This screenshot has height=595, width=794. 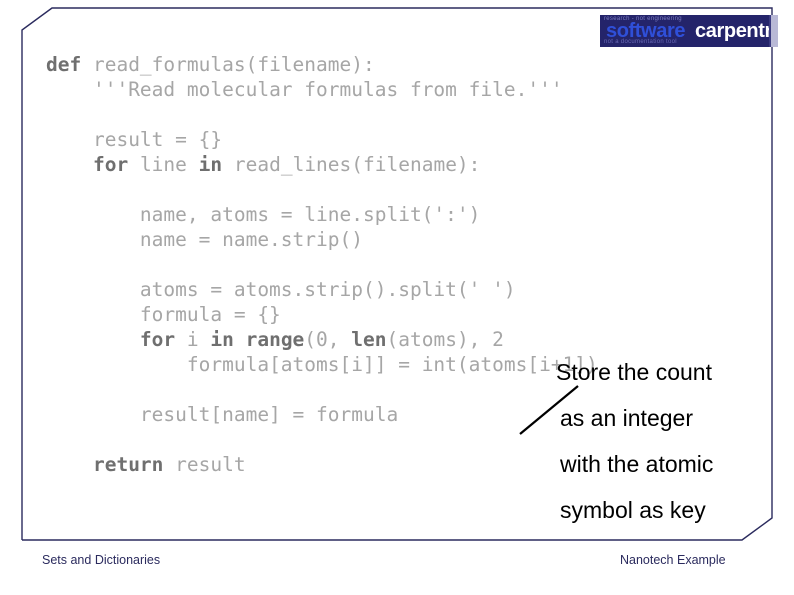 I want to click on code-keyword: in, so click(x=216, y=164).